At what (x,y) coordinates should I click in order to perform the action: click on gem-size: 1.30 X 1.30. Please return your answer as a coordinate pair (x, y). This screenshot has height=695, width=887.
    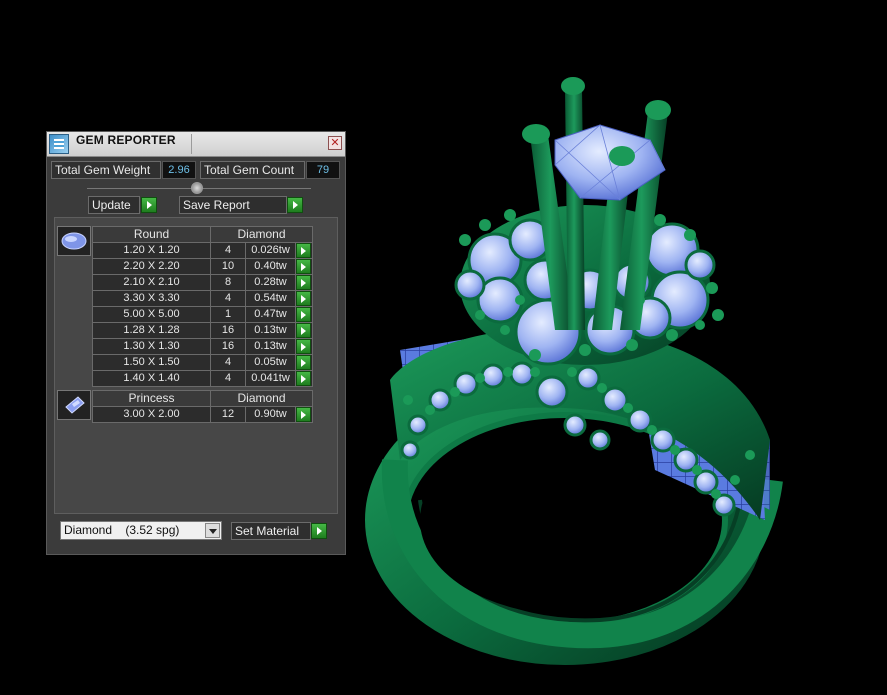
    Looking at the image, I should click on (151, 346).